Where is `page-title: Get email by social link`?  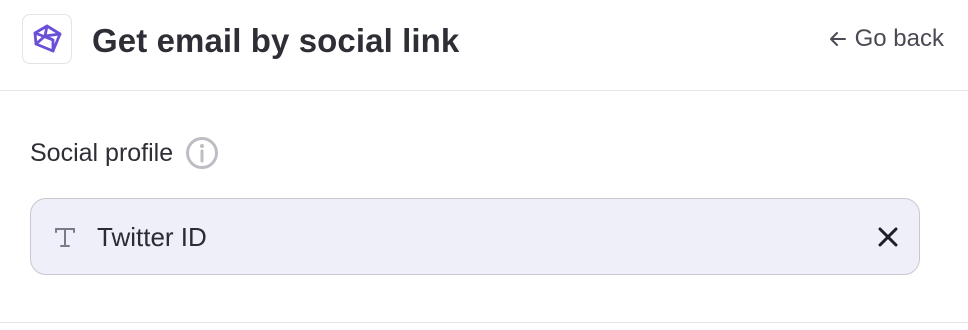 page-title: Get email by social link is located at coordinates (276, 40).